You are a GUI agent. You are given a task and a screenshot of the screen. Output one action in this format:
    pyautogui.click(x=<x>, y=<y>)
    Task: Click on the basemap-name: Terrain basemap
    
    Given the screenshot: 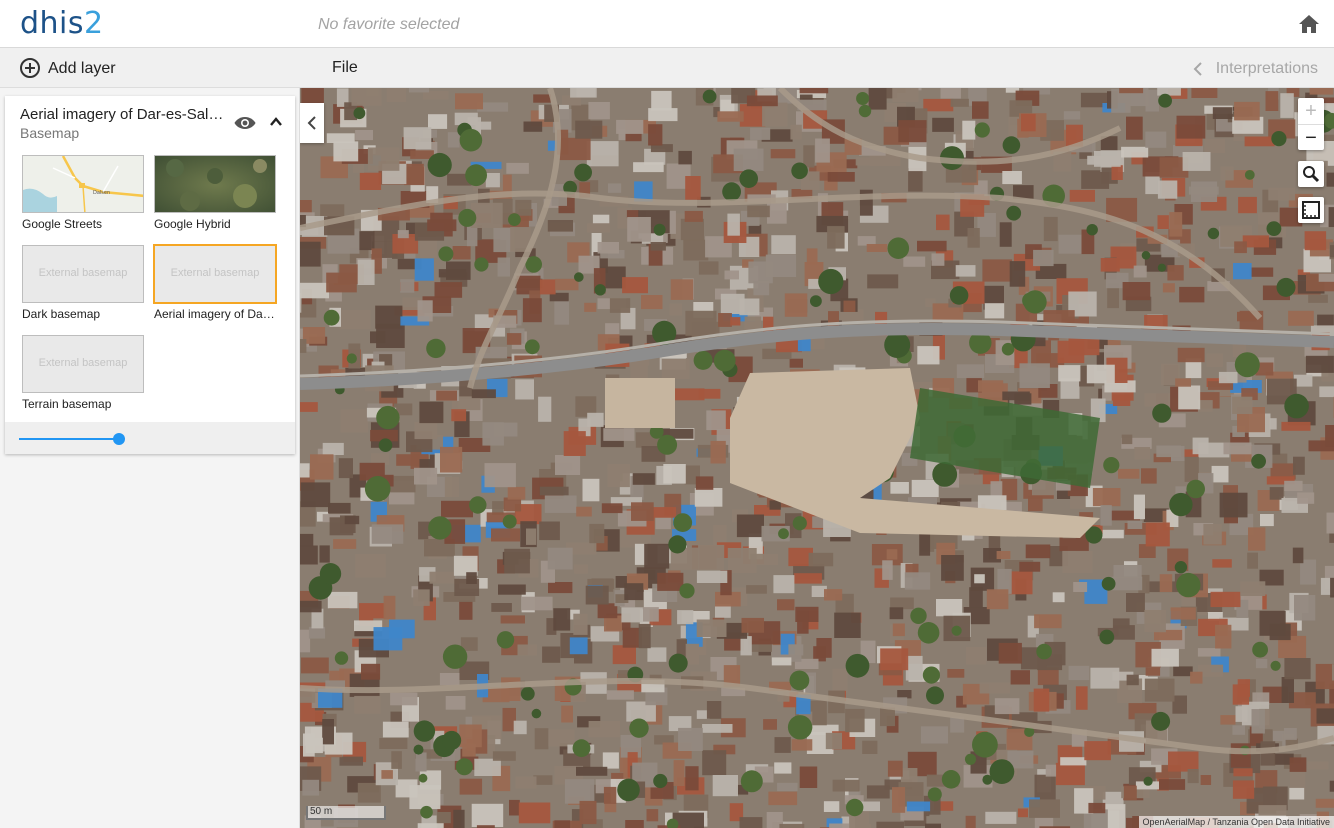 What is the action you would take?
    pyautogui.click(x=67, y=404)
    